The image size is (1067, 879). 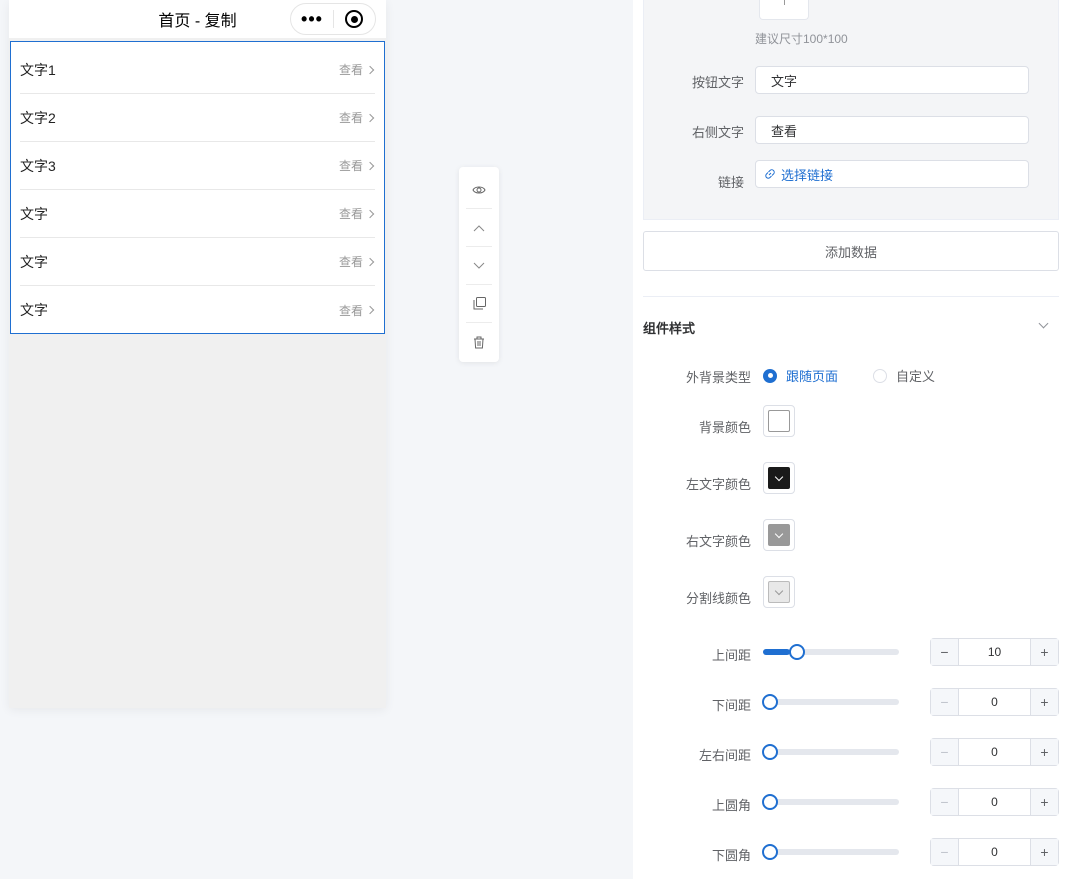 What do you see at coordinates (731, 655) in the screenshot?
I see `spacing-label: 上间距` at bounding box center [731, 655].